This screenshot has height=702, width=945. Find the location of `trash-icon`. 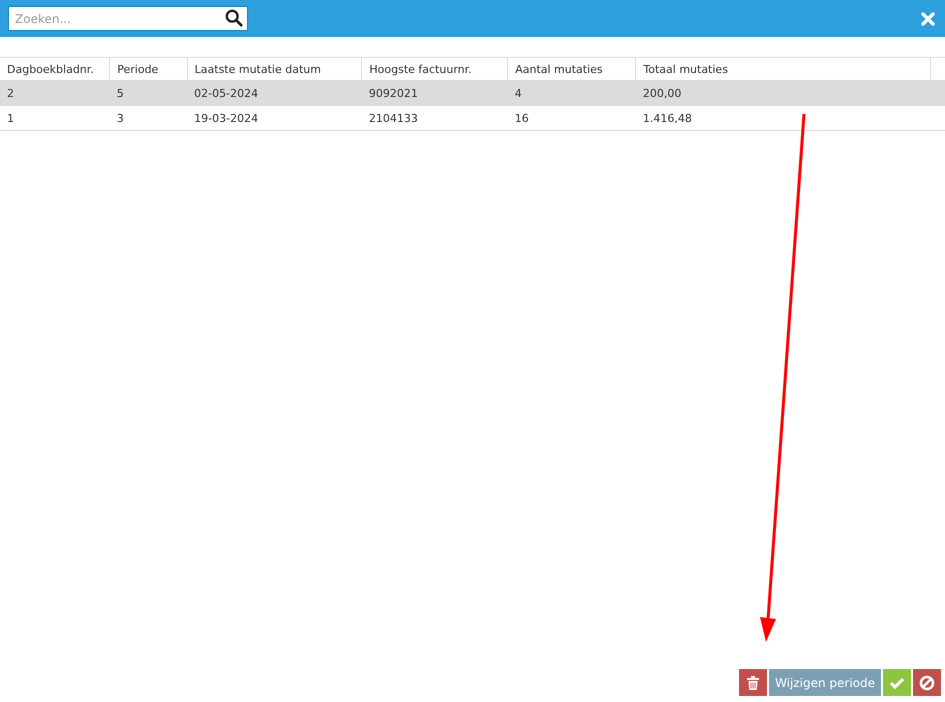

trash-icon is located at coordinates (753, 683).